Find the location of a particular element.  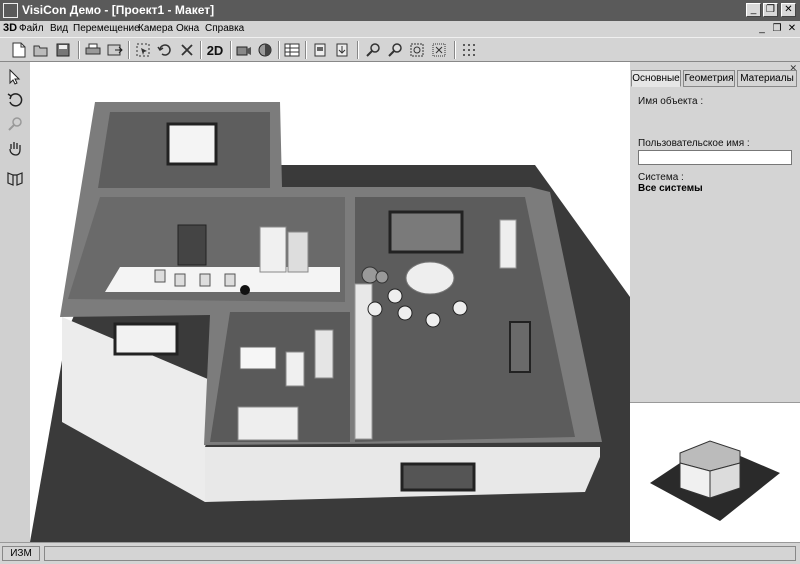

user-name-input is located at coordinates (715, 157).